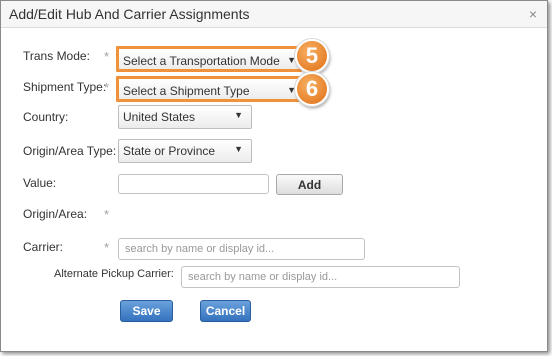 This screenshot has height=356, width=552. What do you see at coordinates (43, 247) in the screenshot?
I see `carrier-label: Carrier:` at bounding box center [43, 247].